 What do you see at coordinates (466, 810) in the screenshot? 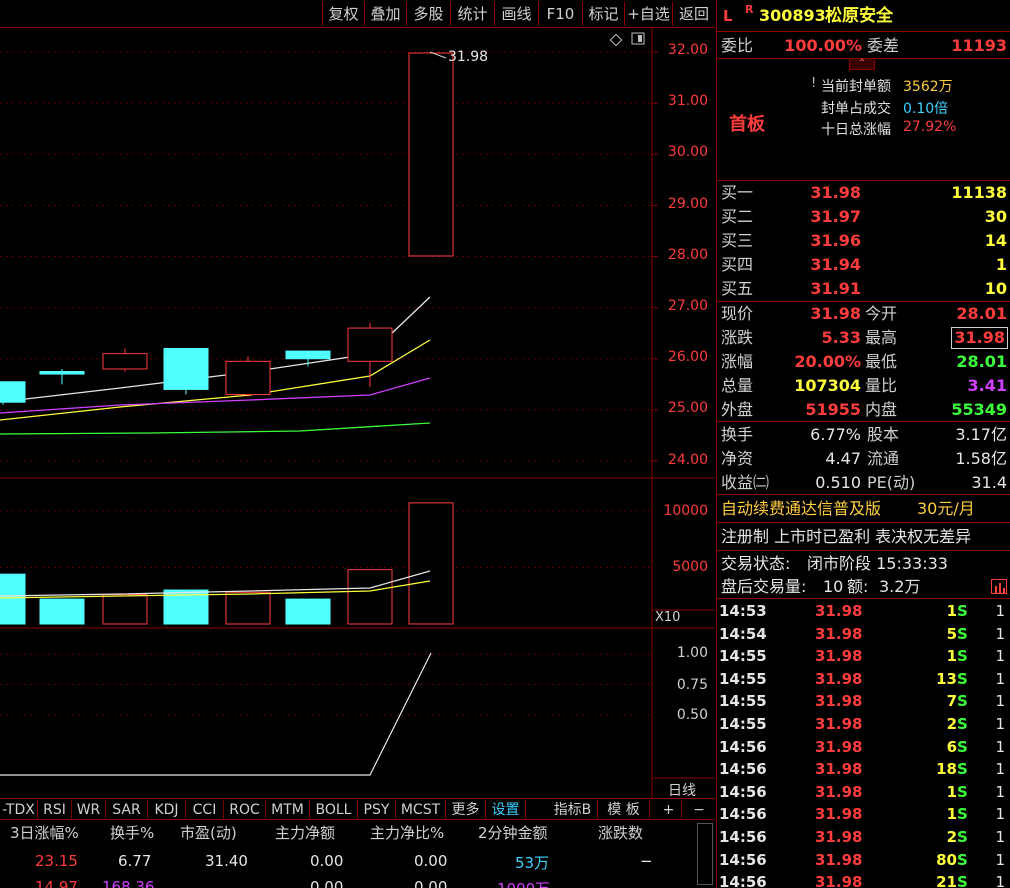
I see `tab-more: 更多` at bounding box center [466, 810].